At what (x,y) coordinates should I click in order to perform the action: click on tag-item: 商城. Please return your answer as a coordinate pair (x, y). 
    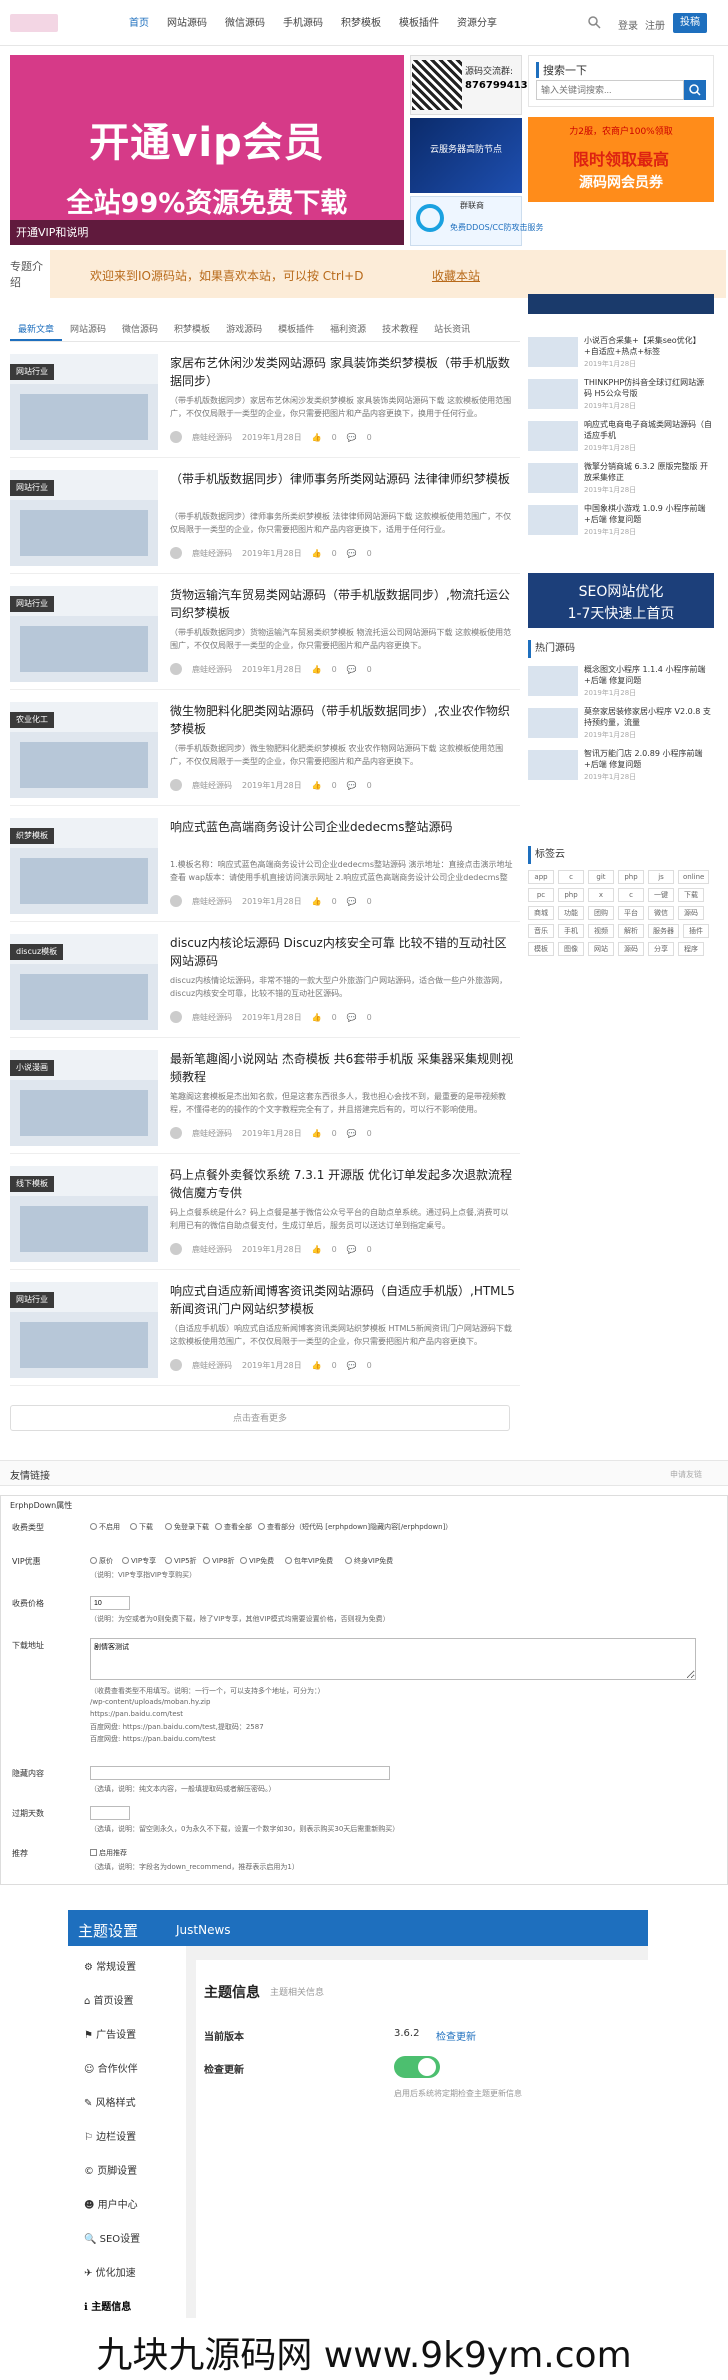
    Looking at the image, I should click on (541, 913).